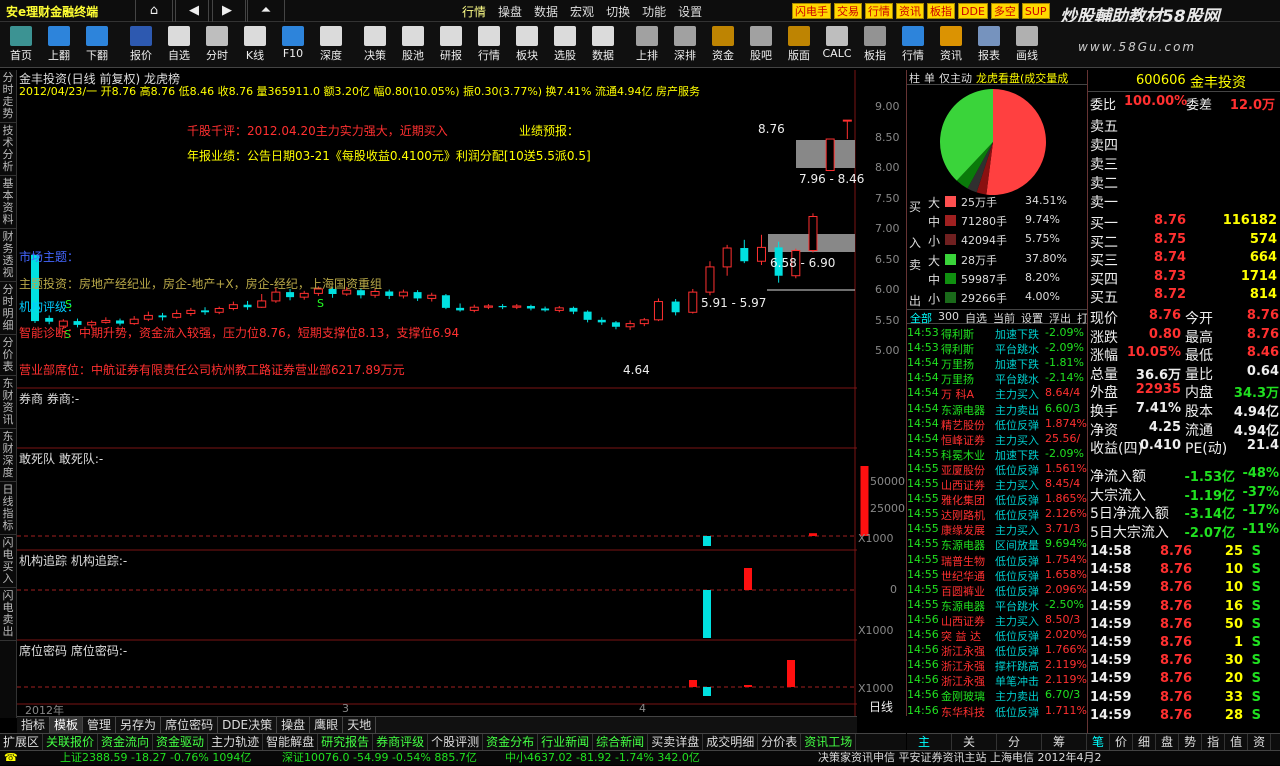 The height and width of the screenshot is (766, 1280). What do you see at coordinates (997, 605) in the screenshot?
I see `alert-row: 14:55 东源电器 平台跳水 -2.50%` at bounding box center [997, 605].